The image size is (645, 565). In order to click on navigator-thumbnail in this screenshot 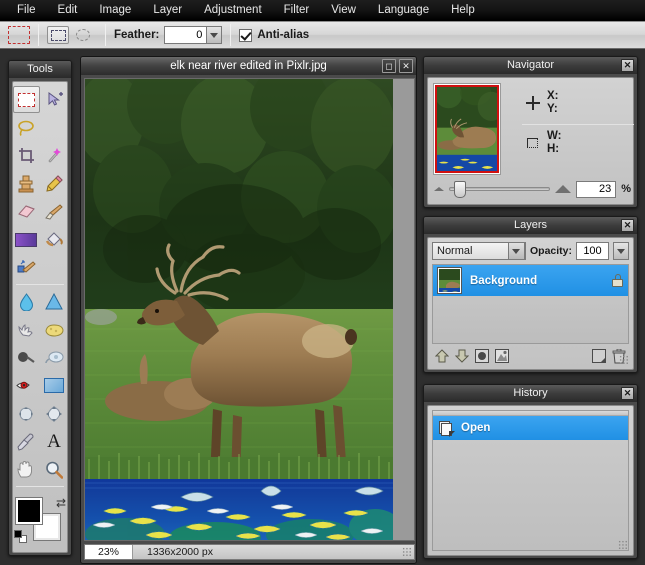, I will do `click(467, 129)`.